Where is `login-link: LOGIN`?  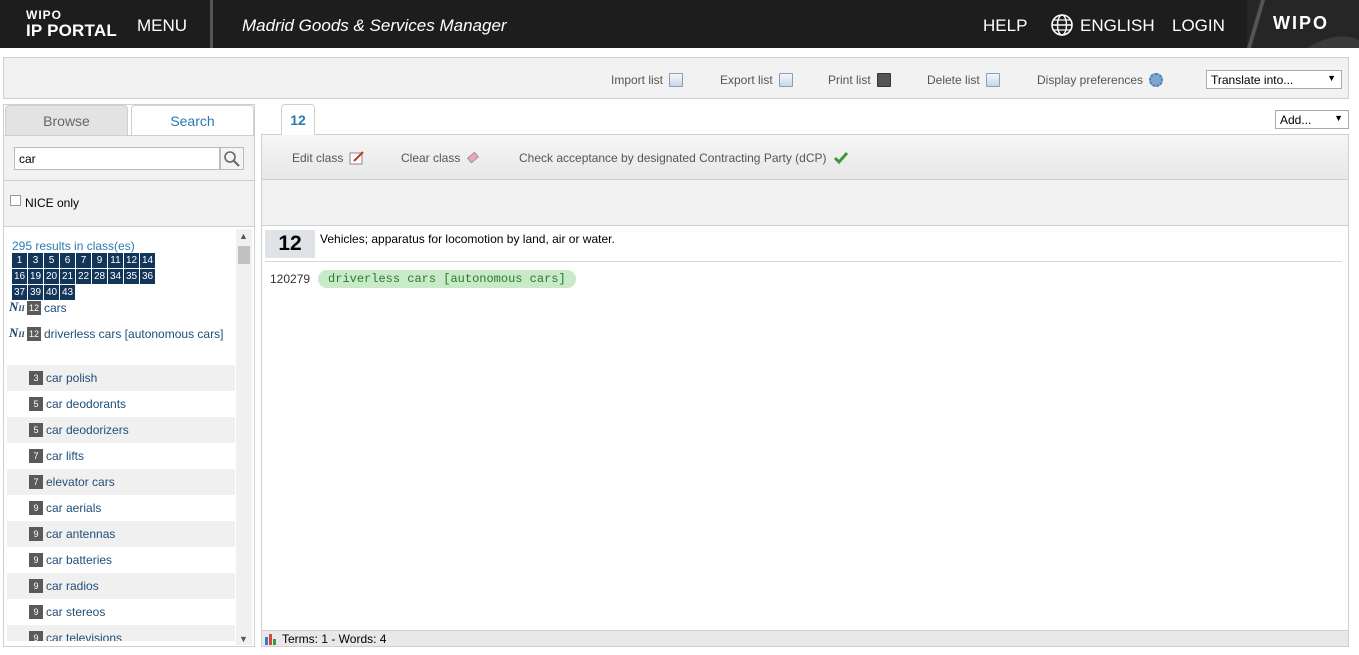
login-link: LOGIN is located at coordinates (1198, 26).